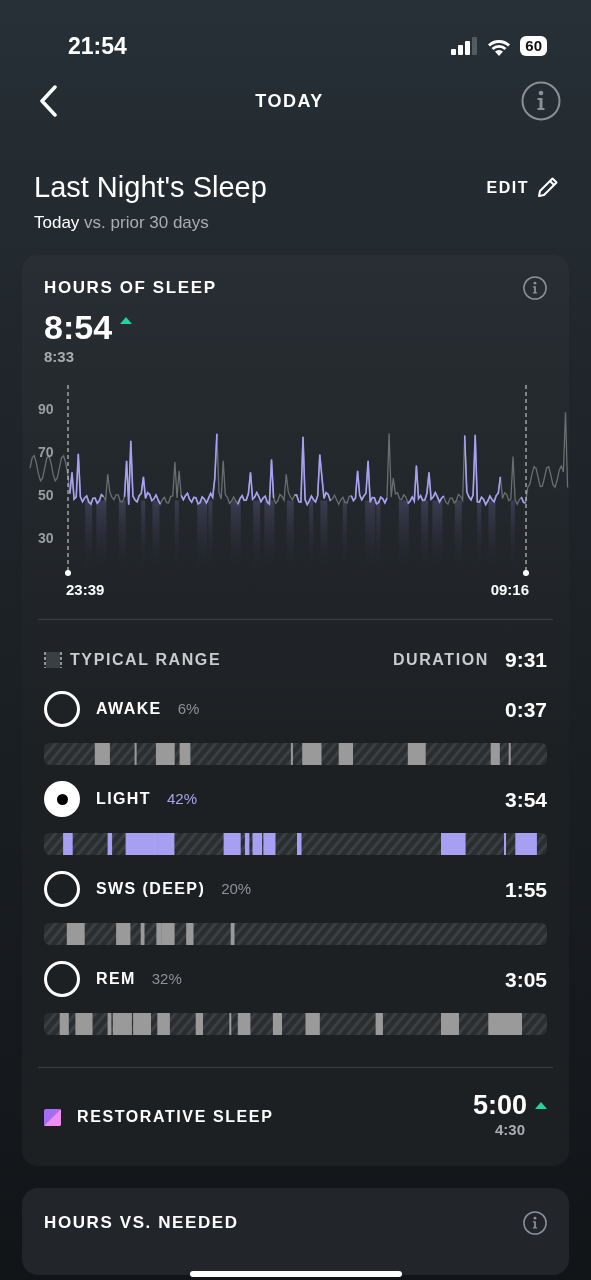  Describe the element at coordinates (48, 101) in the screenshot. I see `back-icon` at that location.